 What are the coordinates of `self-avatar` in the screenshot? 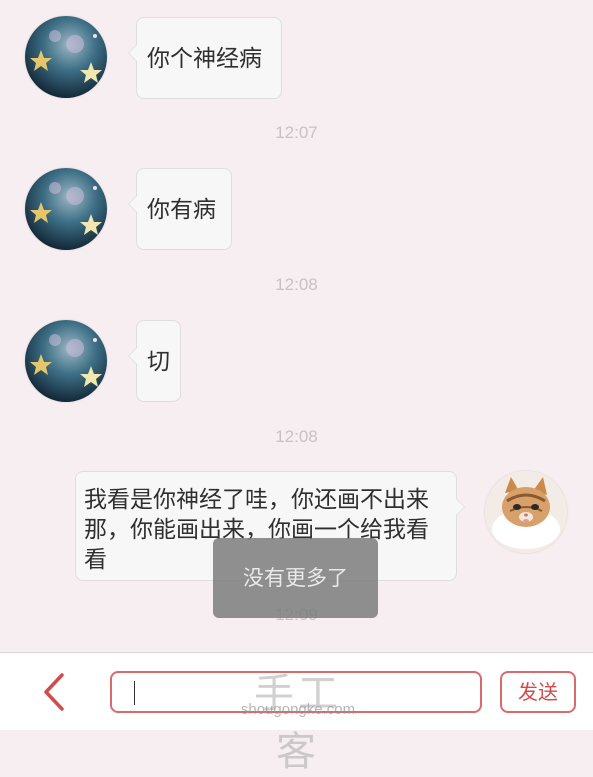 It's located at (526, 512).